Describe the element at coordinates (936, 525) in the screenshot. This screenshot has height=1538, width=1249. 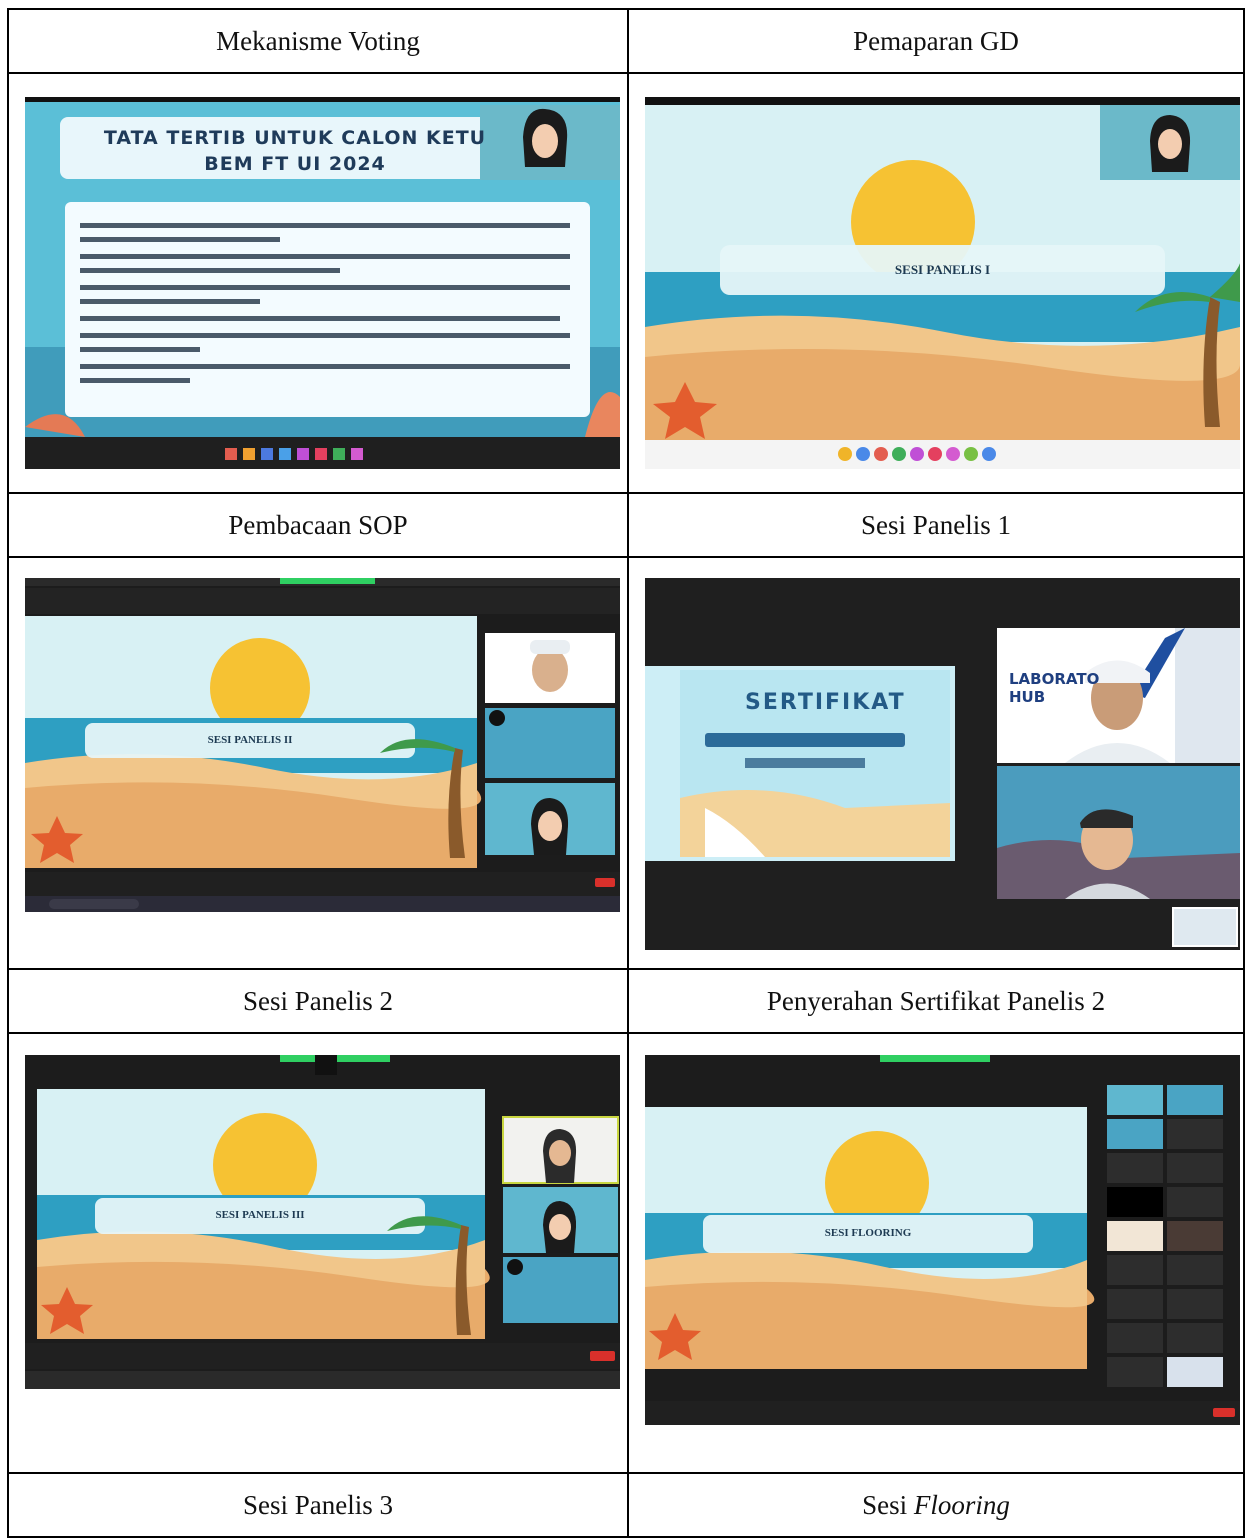
I see `caption-sesi-panelis-1: Sesi Panelis 1` at that location.